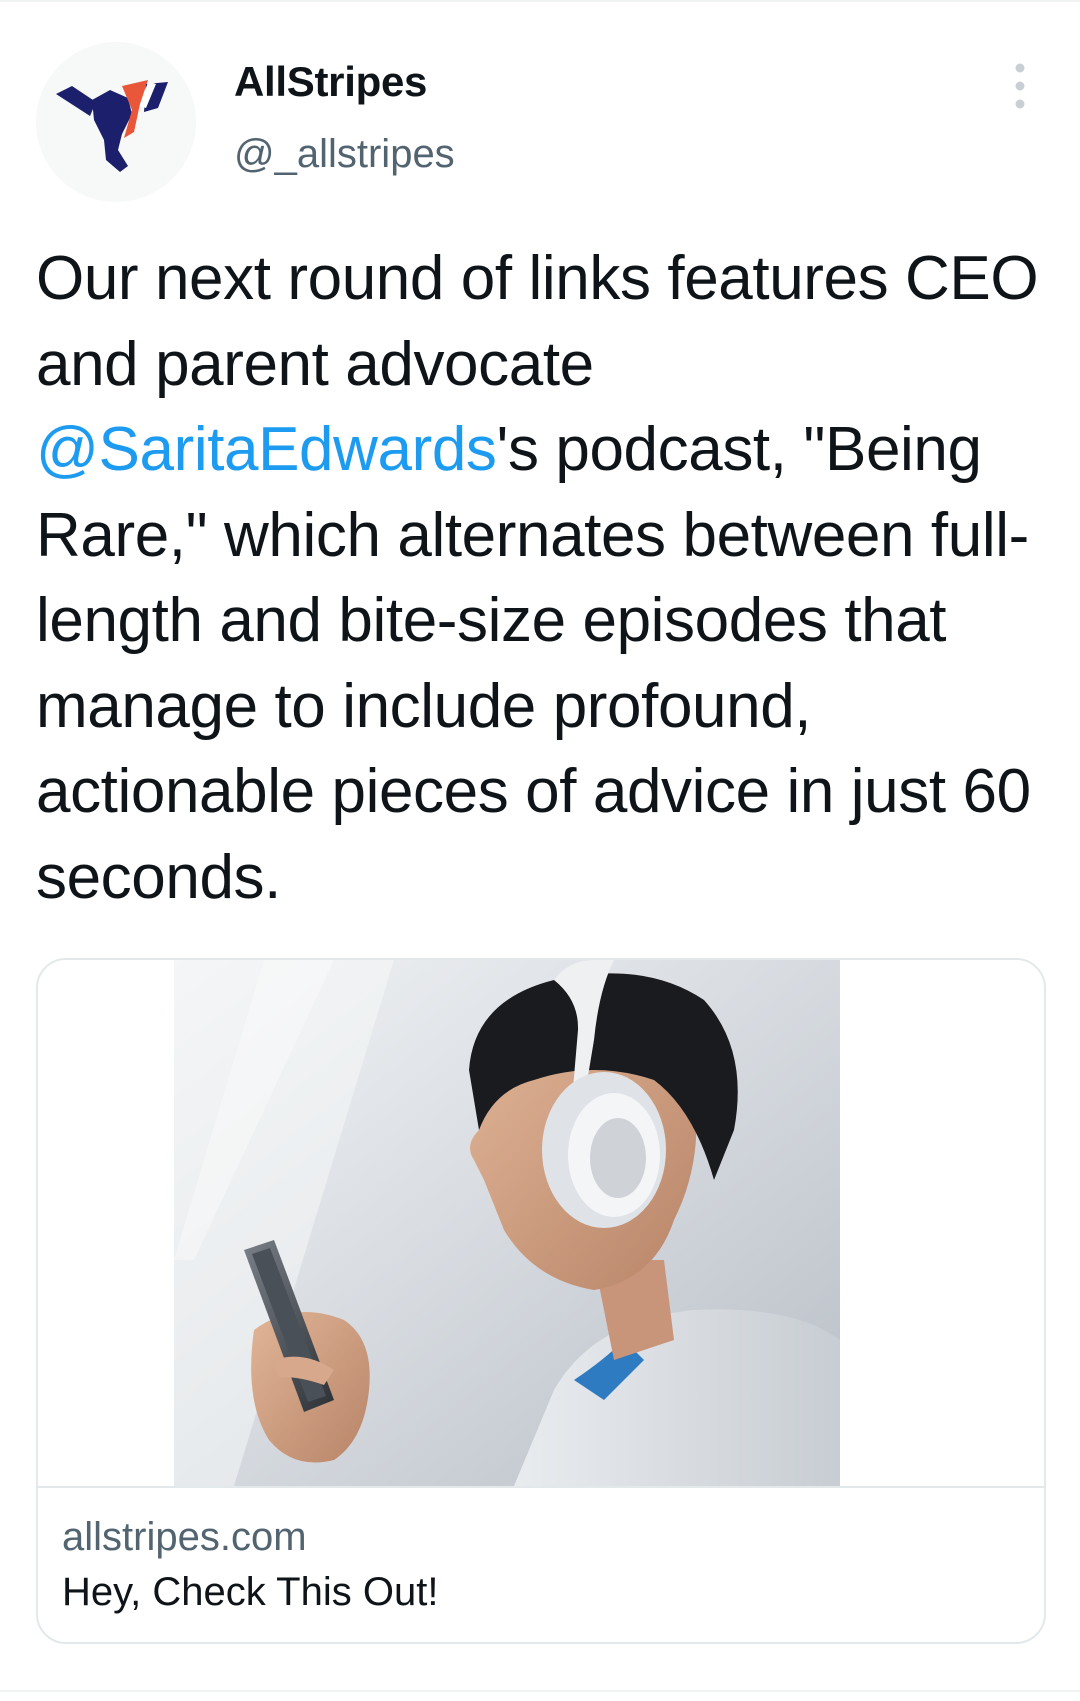  I want to click on more-vertical-icon, so click(1020, 86).